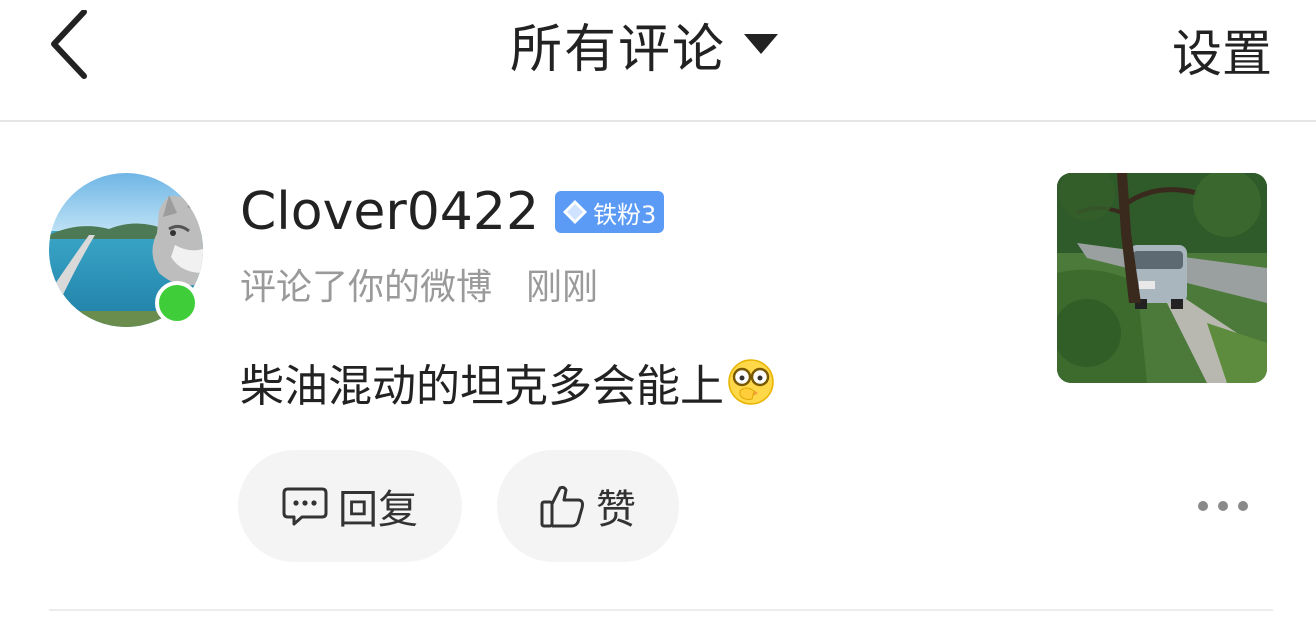 The height and width of the screenshot is (620, 1316). Describe the element at coordinates (562, 506) in the screenshot. I see `thumbs-up-icon` at that location.